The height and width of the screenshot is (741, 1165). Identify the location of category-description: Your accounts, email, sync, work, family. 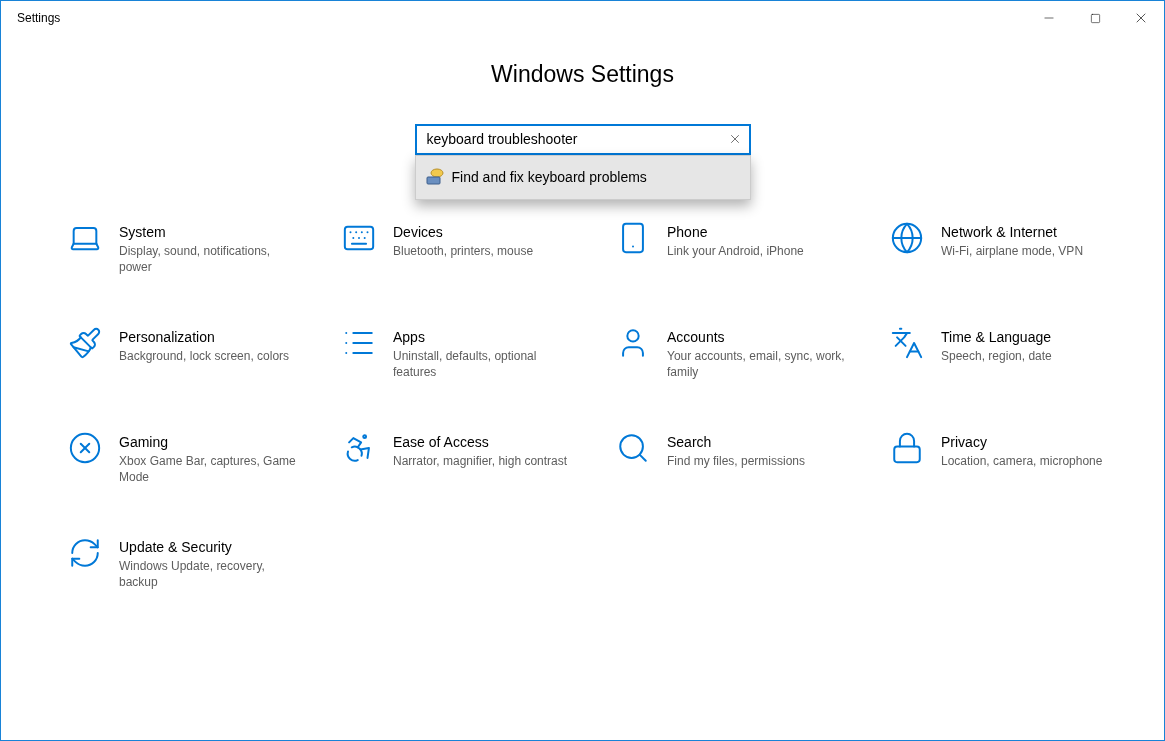
(756, 363).